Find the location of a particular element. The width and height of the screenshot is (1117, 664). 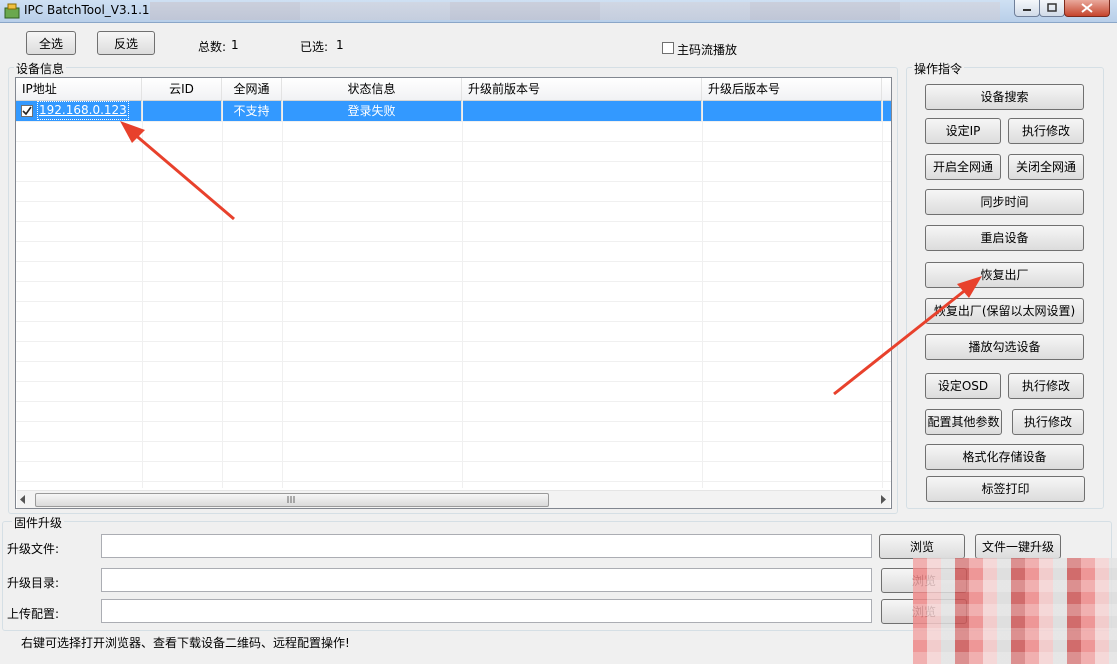

arrow-to-ip is located at coordinates (177, 171).